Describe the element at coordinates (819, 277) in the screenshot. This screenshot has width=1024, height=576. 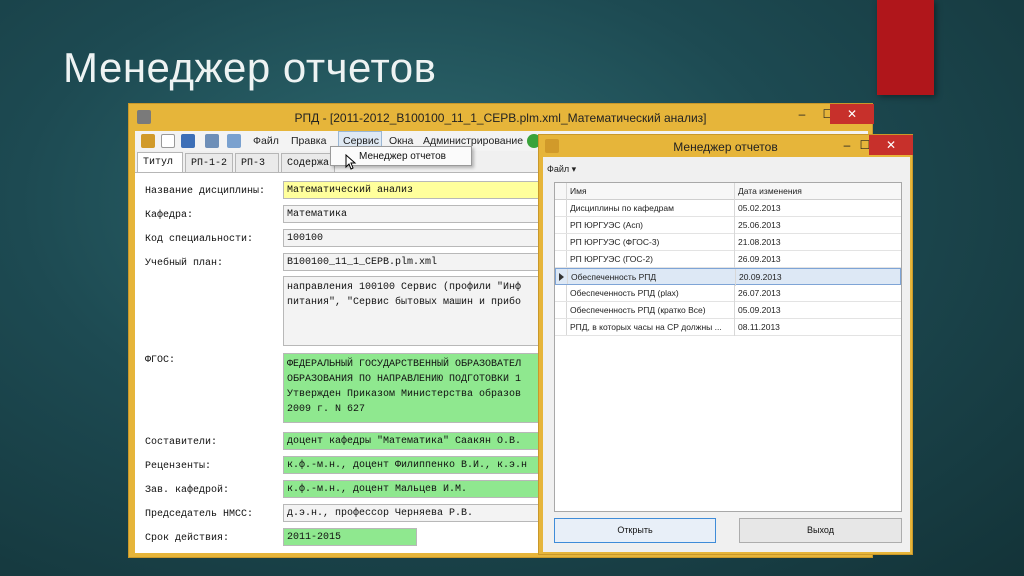
I see `cell-modified-date: 20.09.2013` at that location.